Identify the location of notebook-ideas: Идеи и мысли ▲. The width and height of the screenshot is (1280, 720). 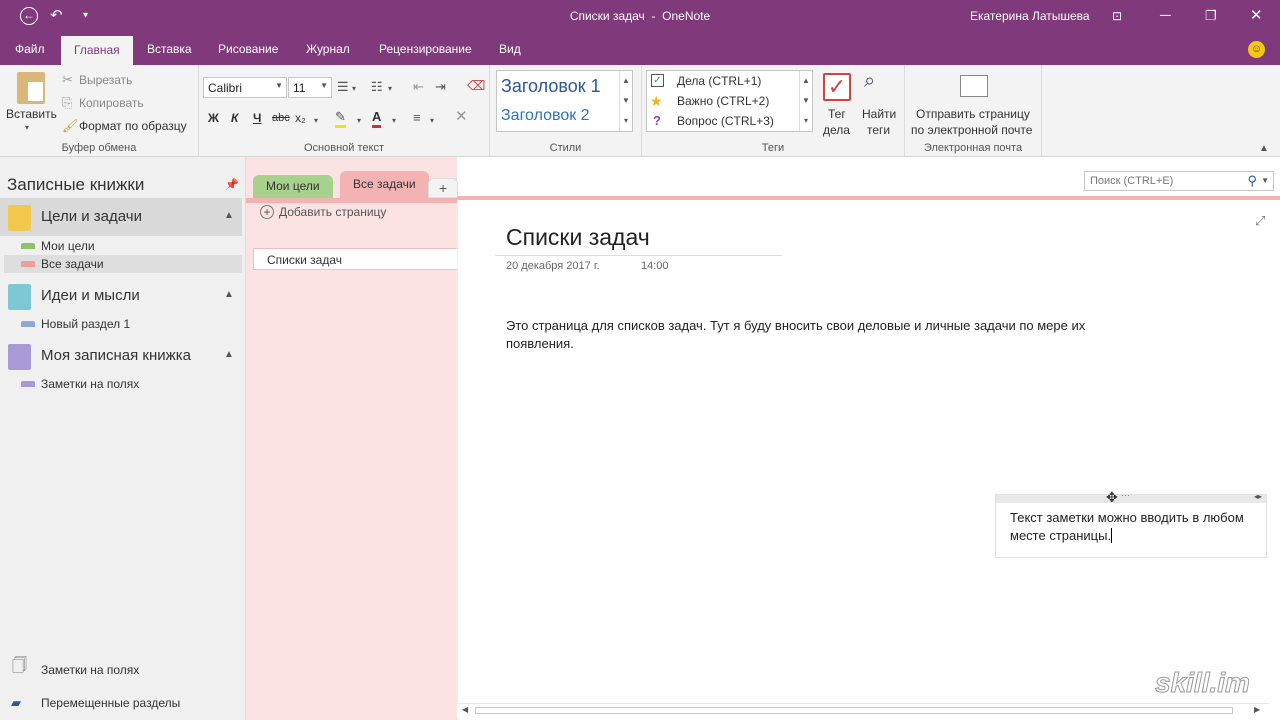
(121, 296).